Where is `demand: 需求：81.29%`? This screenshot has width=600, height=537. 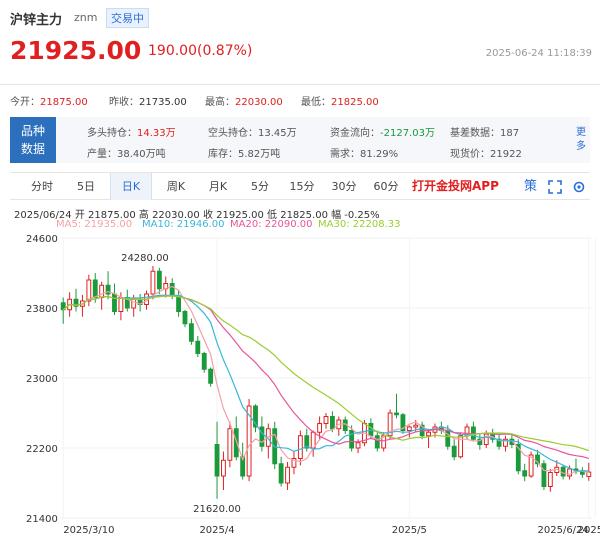
demand: 需求：81.29% is located at coordinates (364, 154).